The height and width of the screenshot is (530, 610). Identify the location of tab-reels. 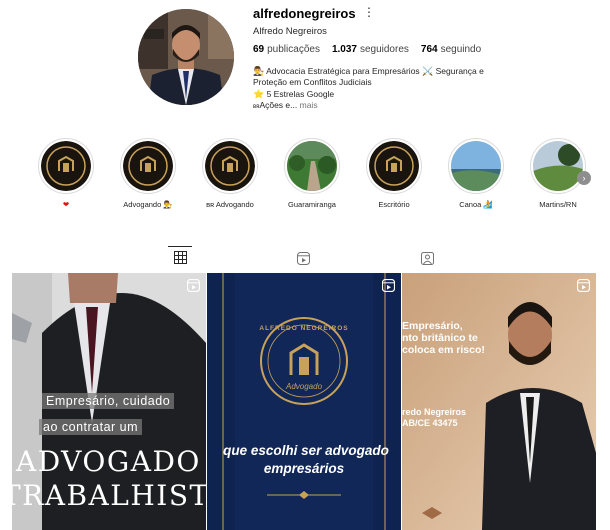
(303, 258).